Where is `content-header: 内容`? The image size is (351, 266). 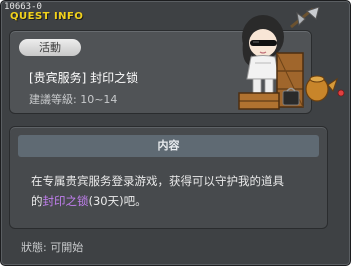 content-header: 内容 is located at coordinates (168, 146).